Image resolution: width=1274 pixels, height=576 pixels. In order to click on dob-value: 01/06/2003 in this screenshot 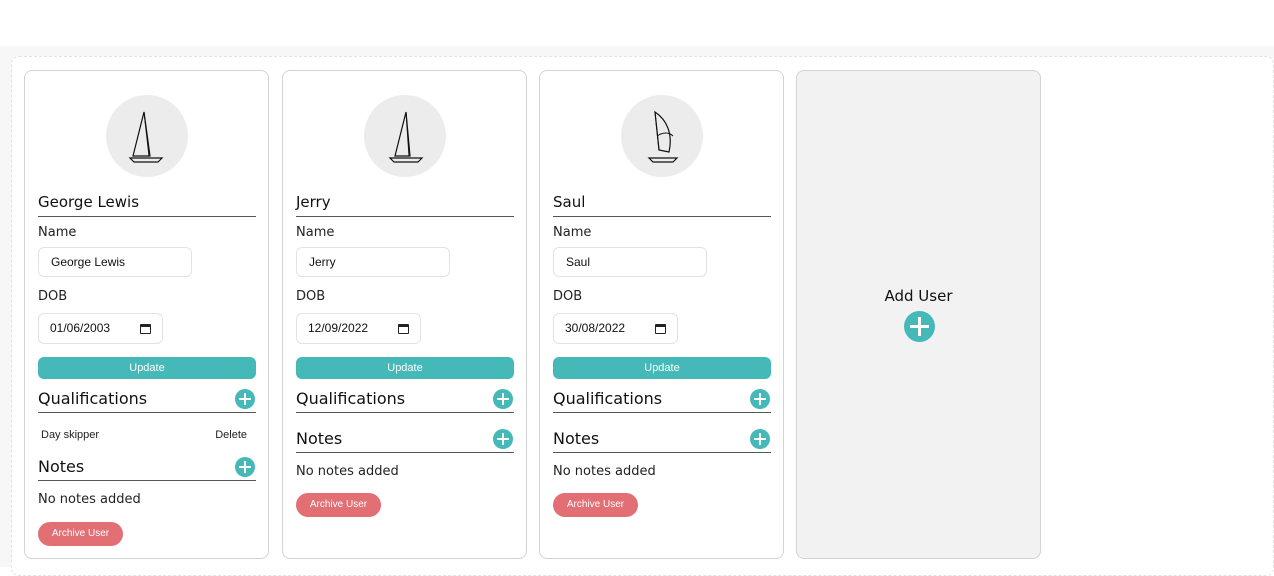, I will do `click(80, 328)`.